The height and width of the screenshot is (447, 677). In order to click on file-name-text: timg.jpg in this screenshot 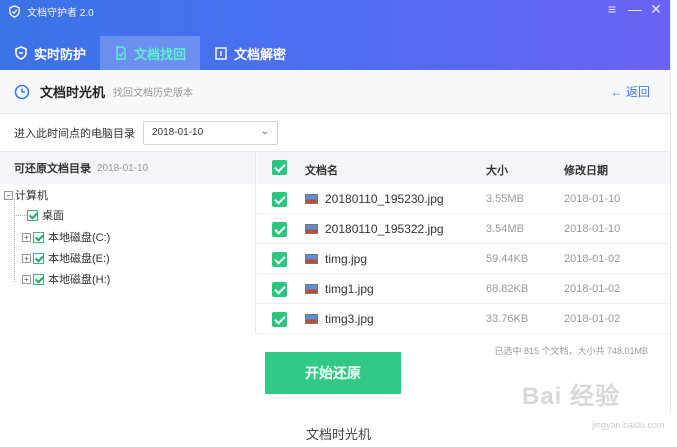, I will do `click(346, 259)`.